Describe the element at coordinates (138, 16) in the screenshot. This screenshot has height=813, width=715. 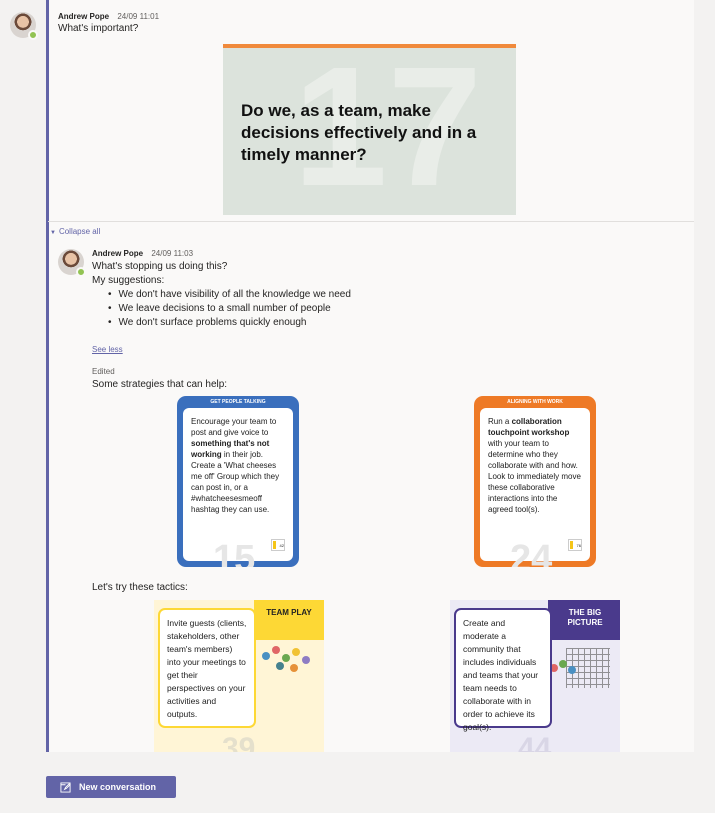
I see `message-timestamp: 24/09 11:01` at that location.